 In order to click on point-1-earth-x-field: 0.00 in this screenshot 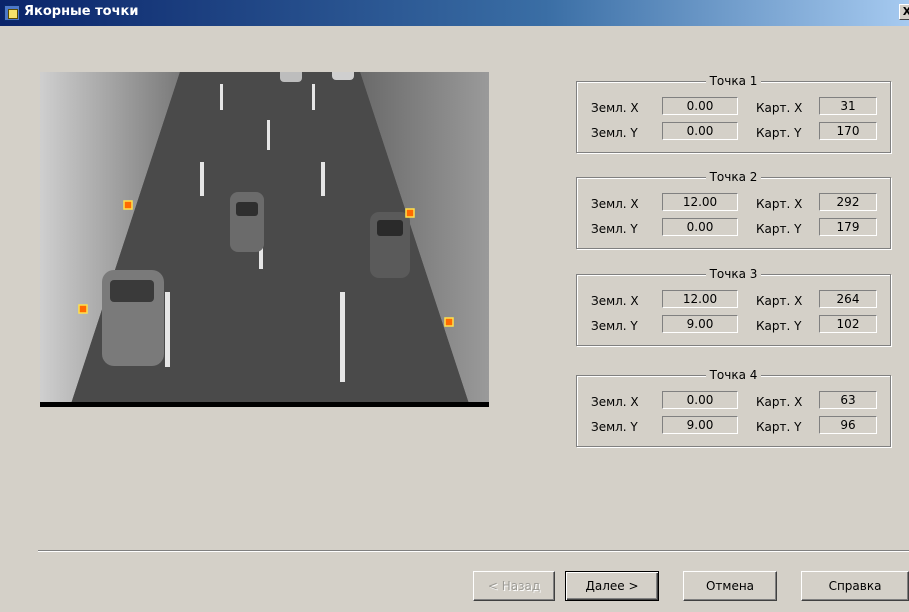, I will do `click(700, 106)`.